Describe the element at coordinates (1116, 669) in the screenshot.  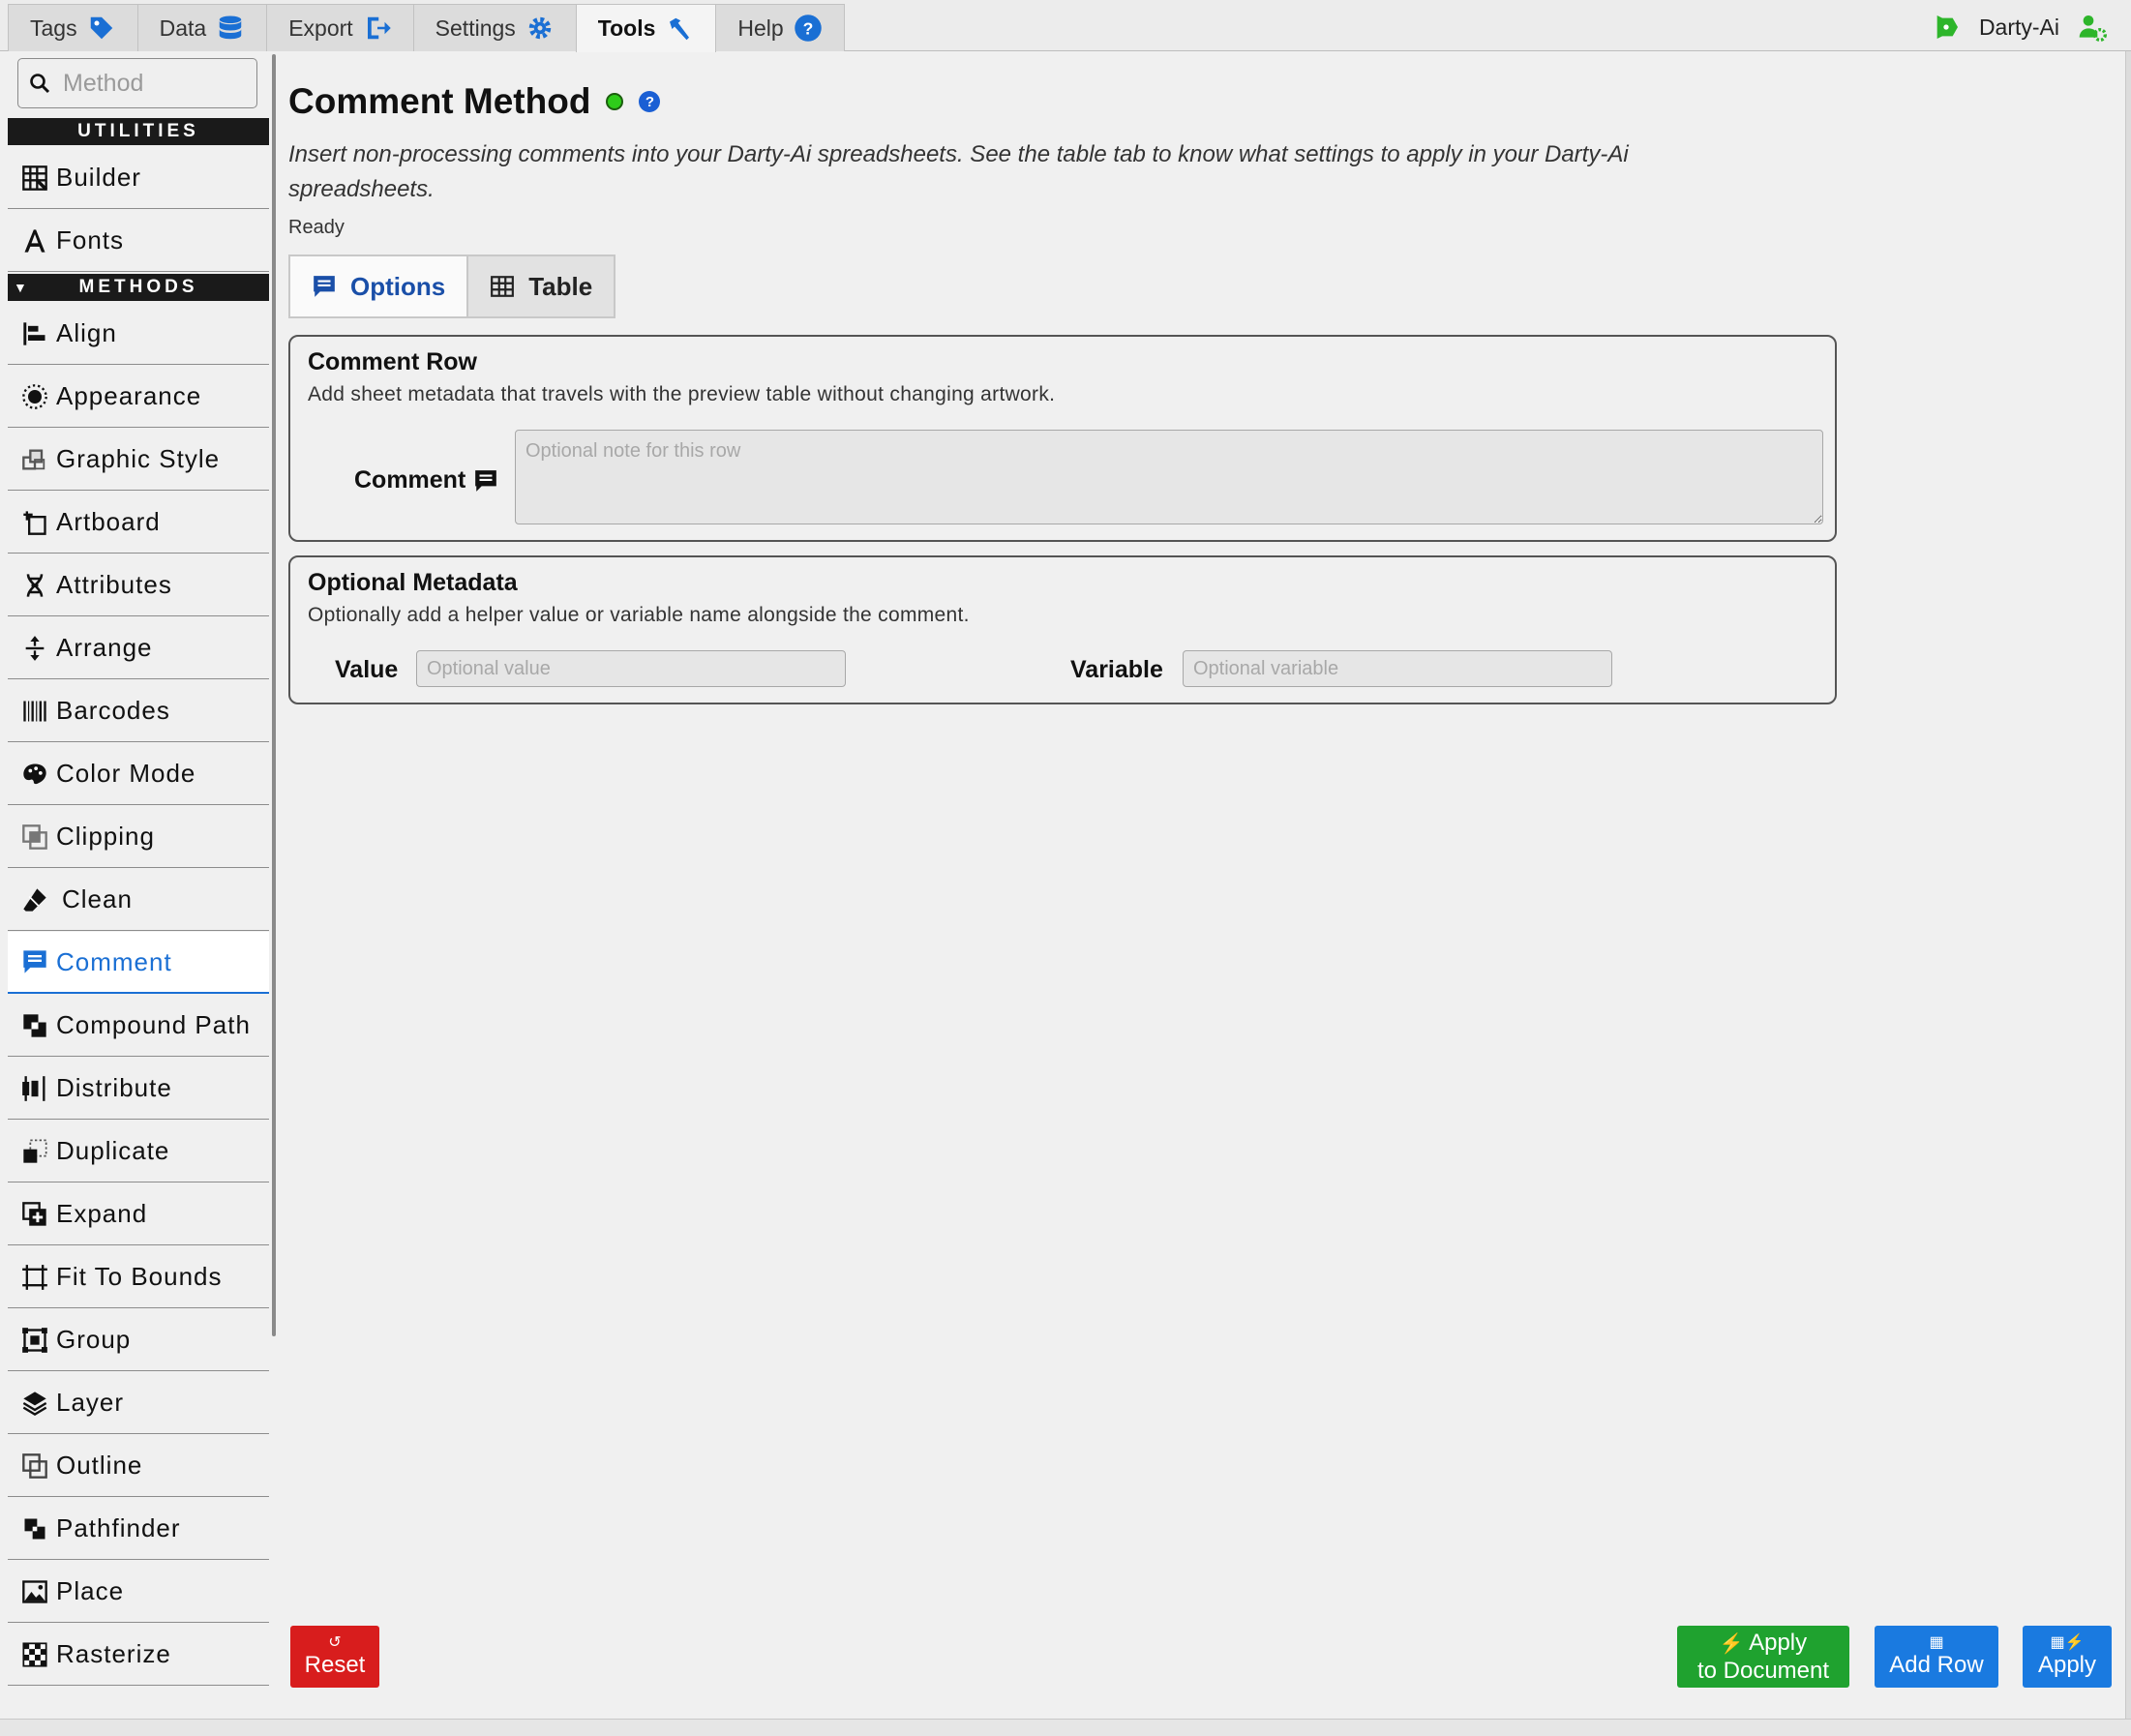
I see `variable-label: Variable` at that location.